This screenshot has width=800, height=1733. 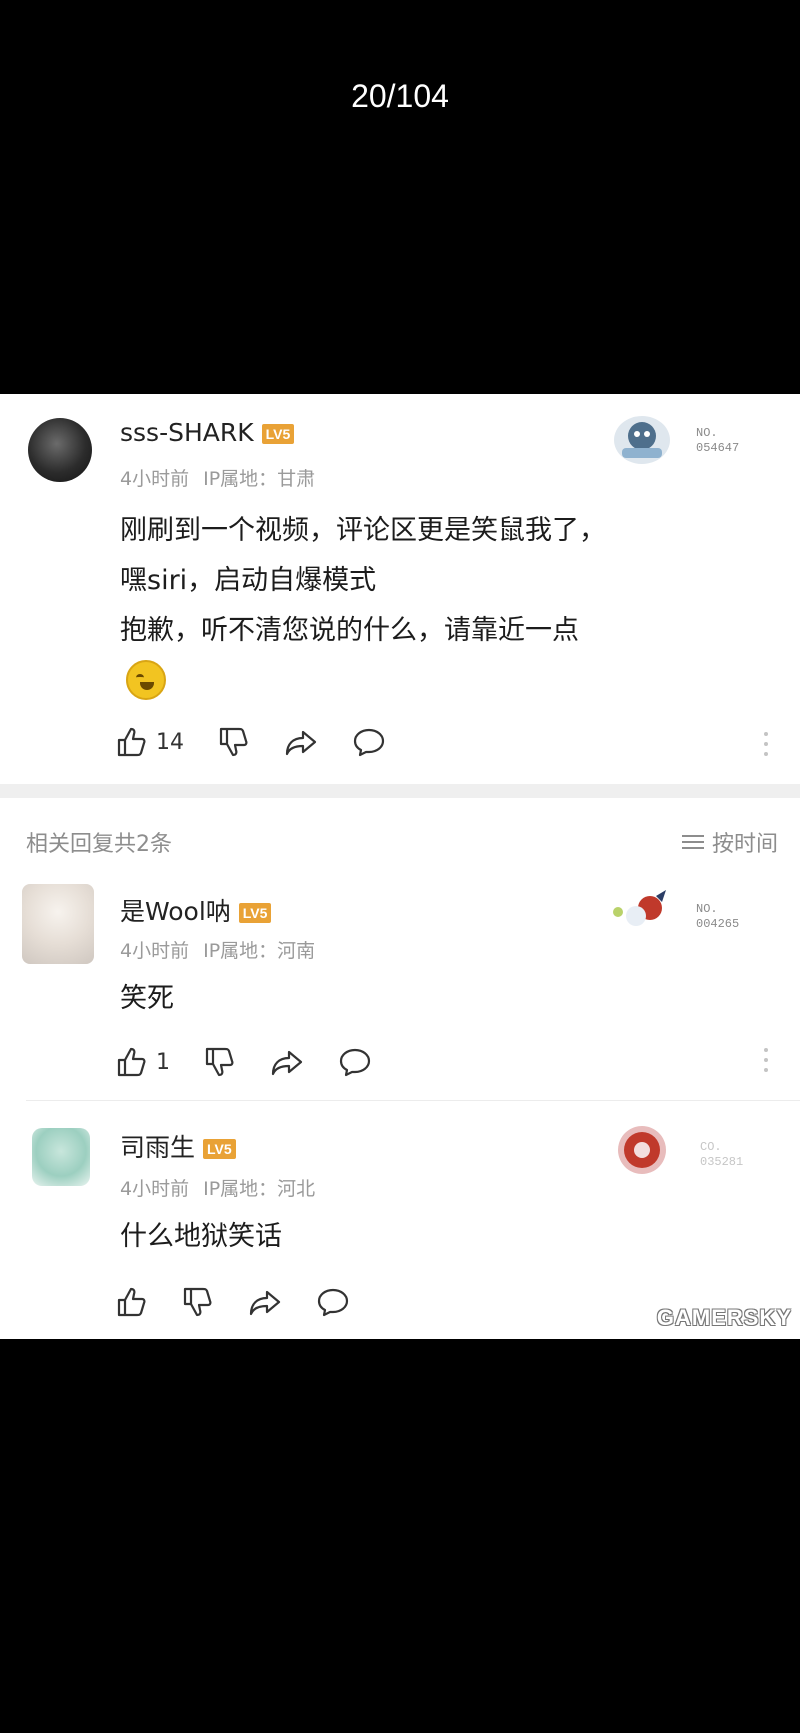 I want to click on comment-line: 抱歉，听不清您说的什么，请靠近一点, so click(x=349, y=630).